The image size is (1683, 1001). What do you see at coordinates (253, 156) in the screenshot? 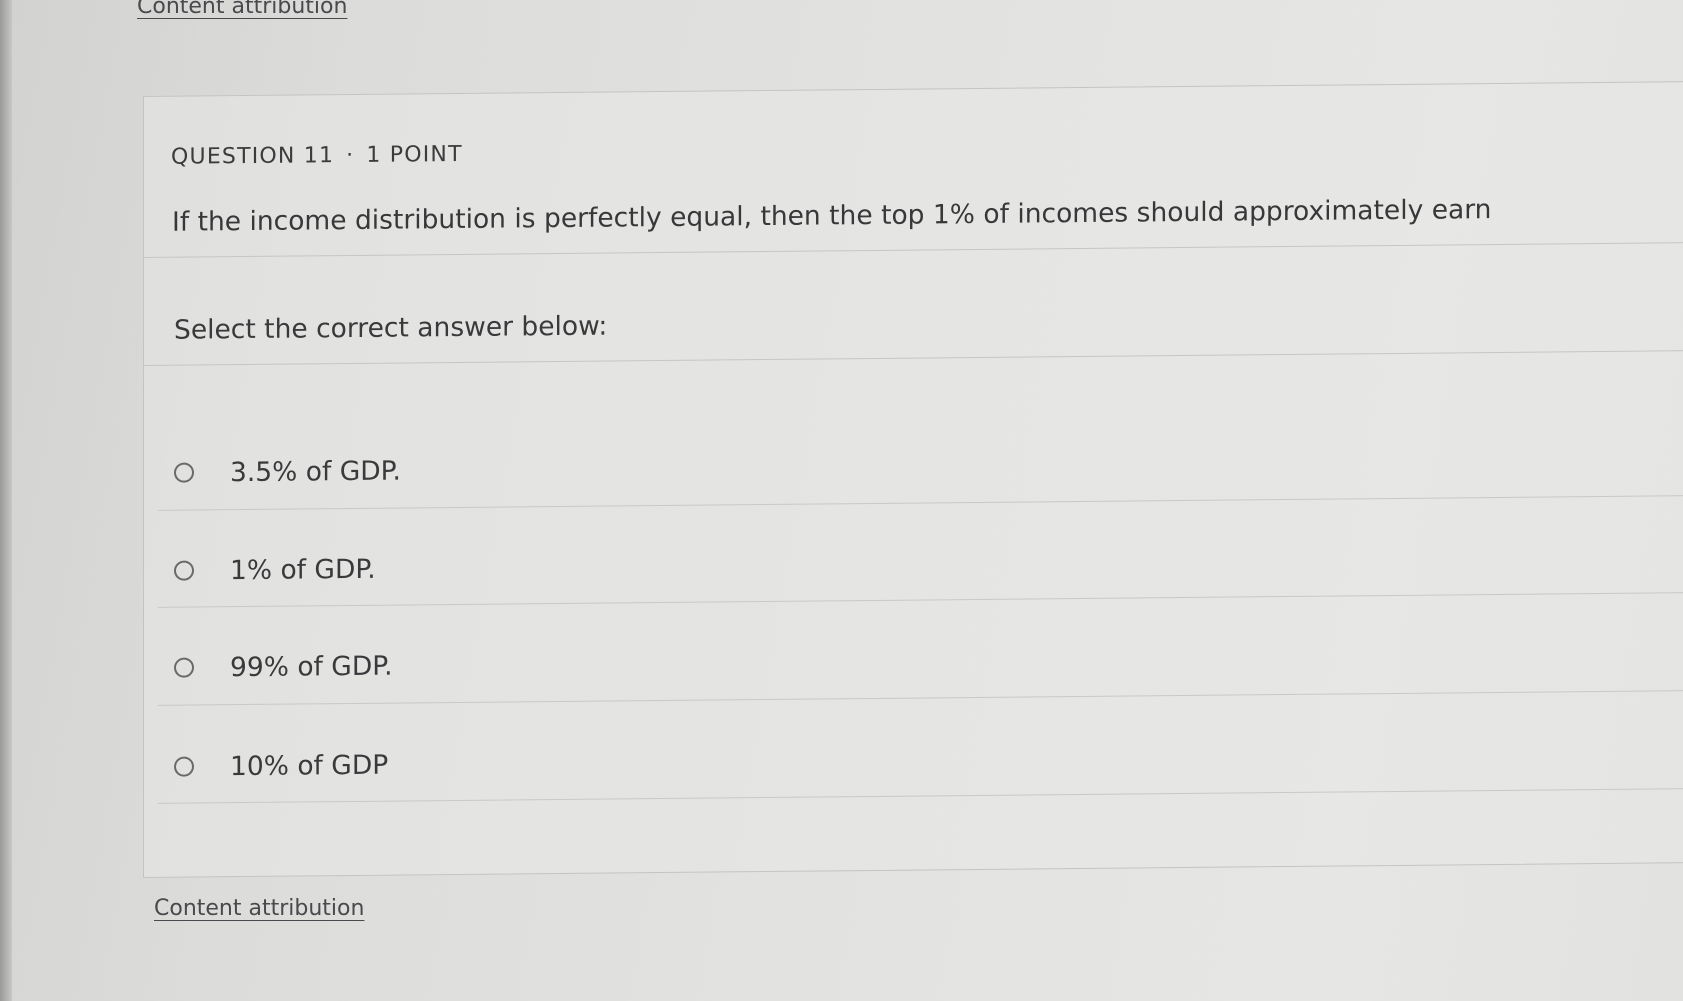
I see `question-number: QUESTION 11` at bounding box center [253, 156].